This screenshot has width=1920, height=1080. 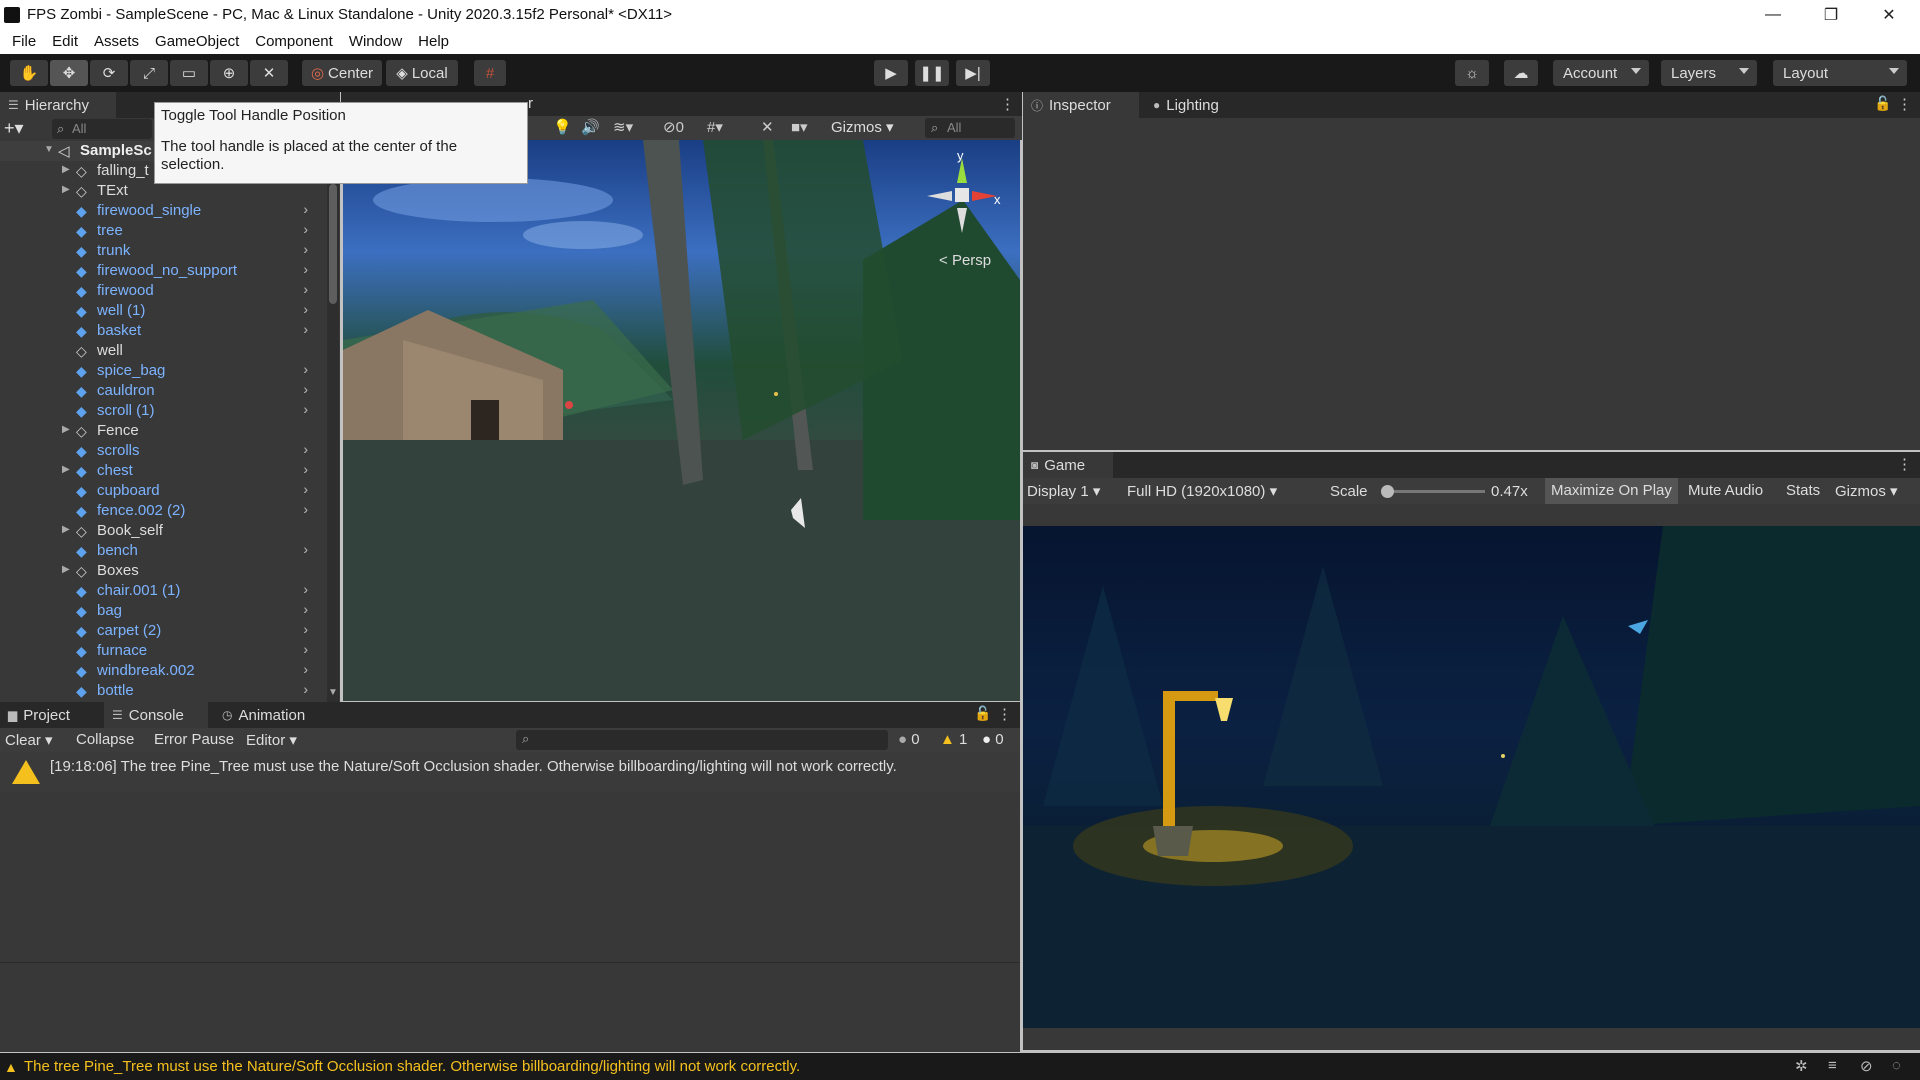 I want to click on custom-tool-icon: ✕, so click(x=269, y=73).